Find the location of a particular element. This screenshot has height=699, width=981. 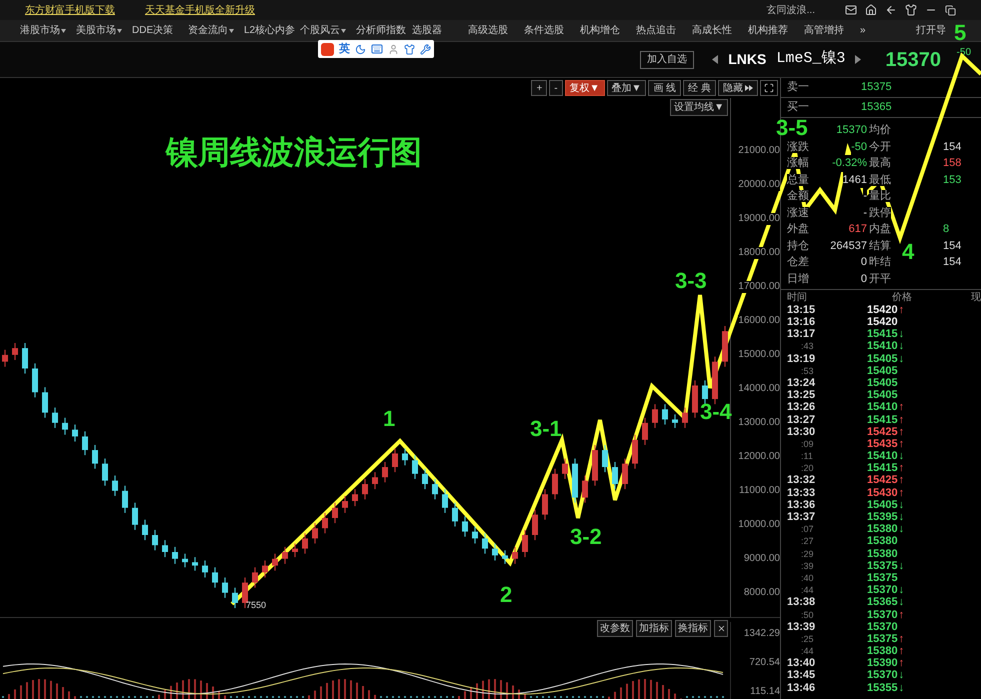

menu-item: 美股市场 is located at coordinates (99, 30).